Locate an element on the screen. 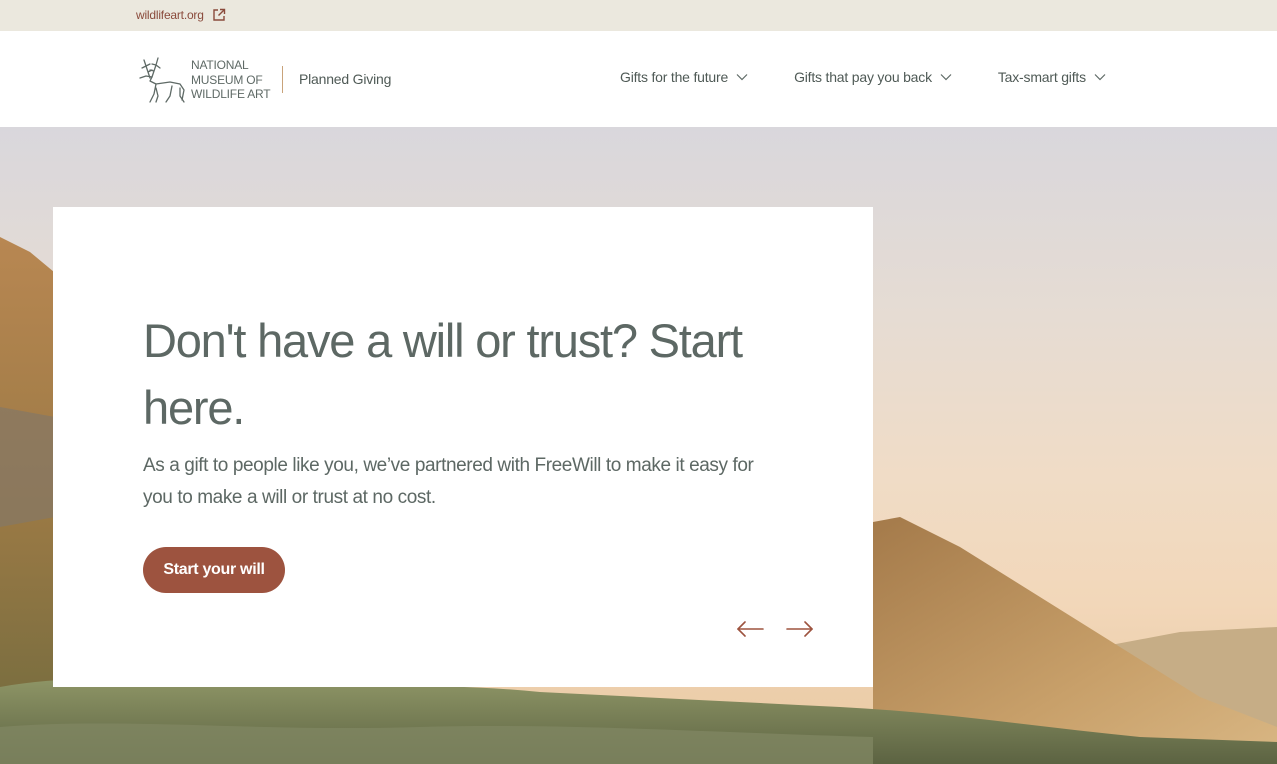 The height and width of the screenshot is (764, 1277). start-your-will-button: Start your will is located at coordinates (214, 570).